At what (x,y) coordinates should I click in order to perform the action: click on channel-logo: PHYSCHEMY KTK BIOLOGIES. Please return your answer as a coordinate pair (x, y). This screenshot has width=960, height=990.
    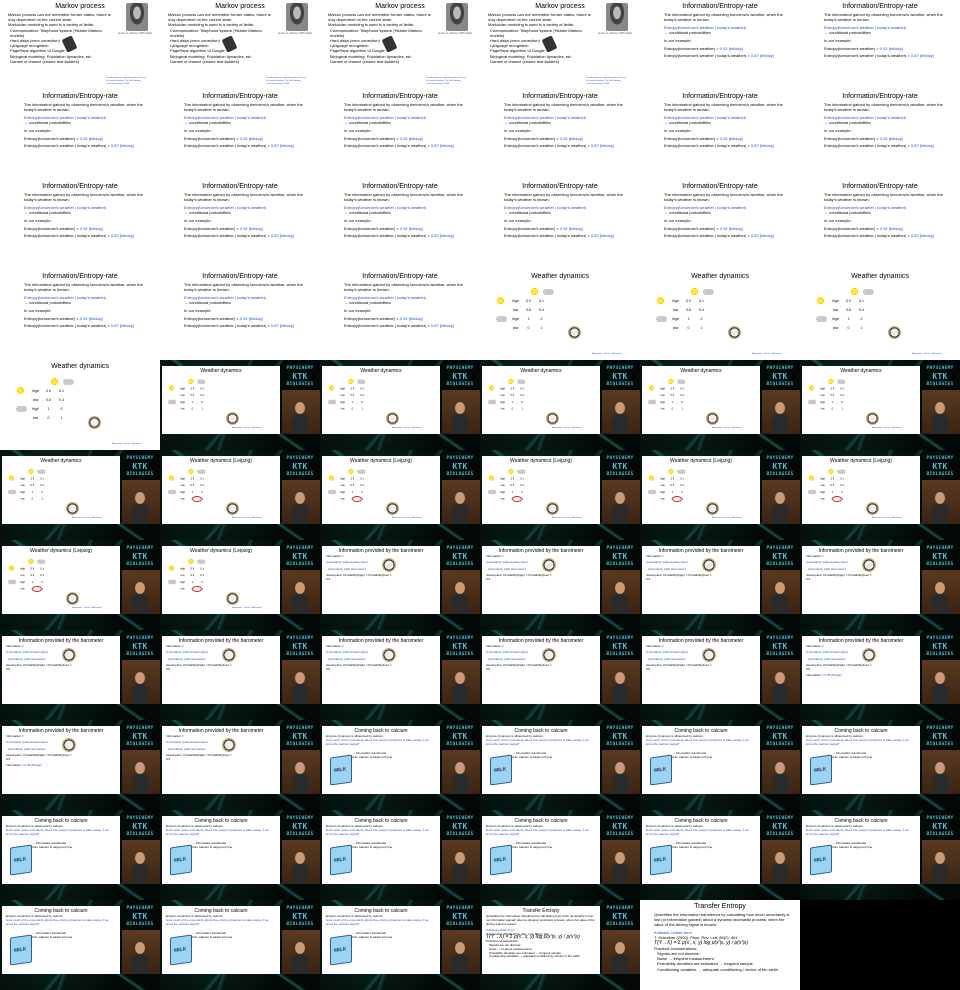
    Looking at the image, I should click on (300, 917).